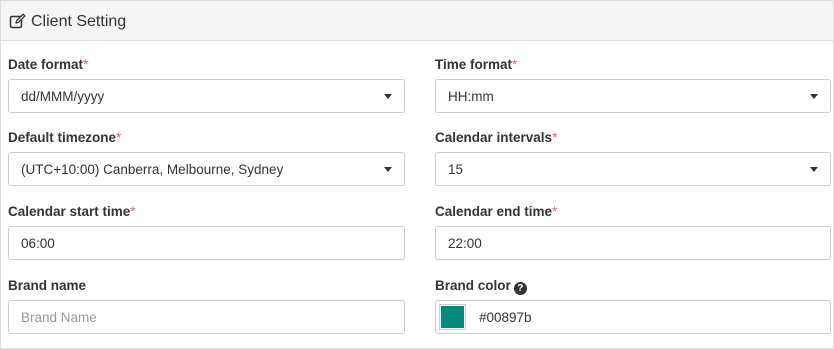  I want to click on calendar-end-time-label: Calendar end time*, so click(496, 211).